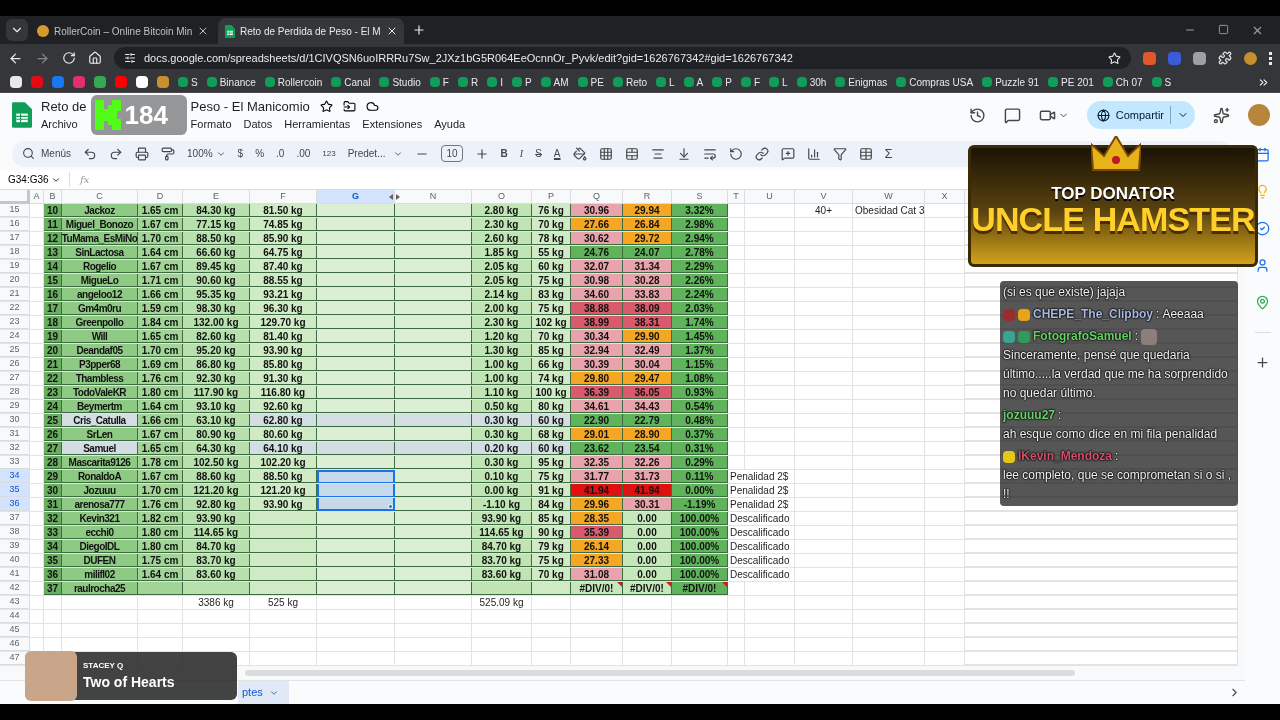 The height and width of the screenshot is (720, 1280). What do you see at coordinates (1257, 30) in the screenshot?
I see `close-icon` at bounding box center [1257, 30].